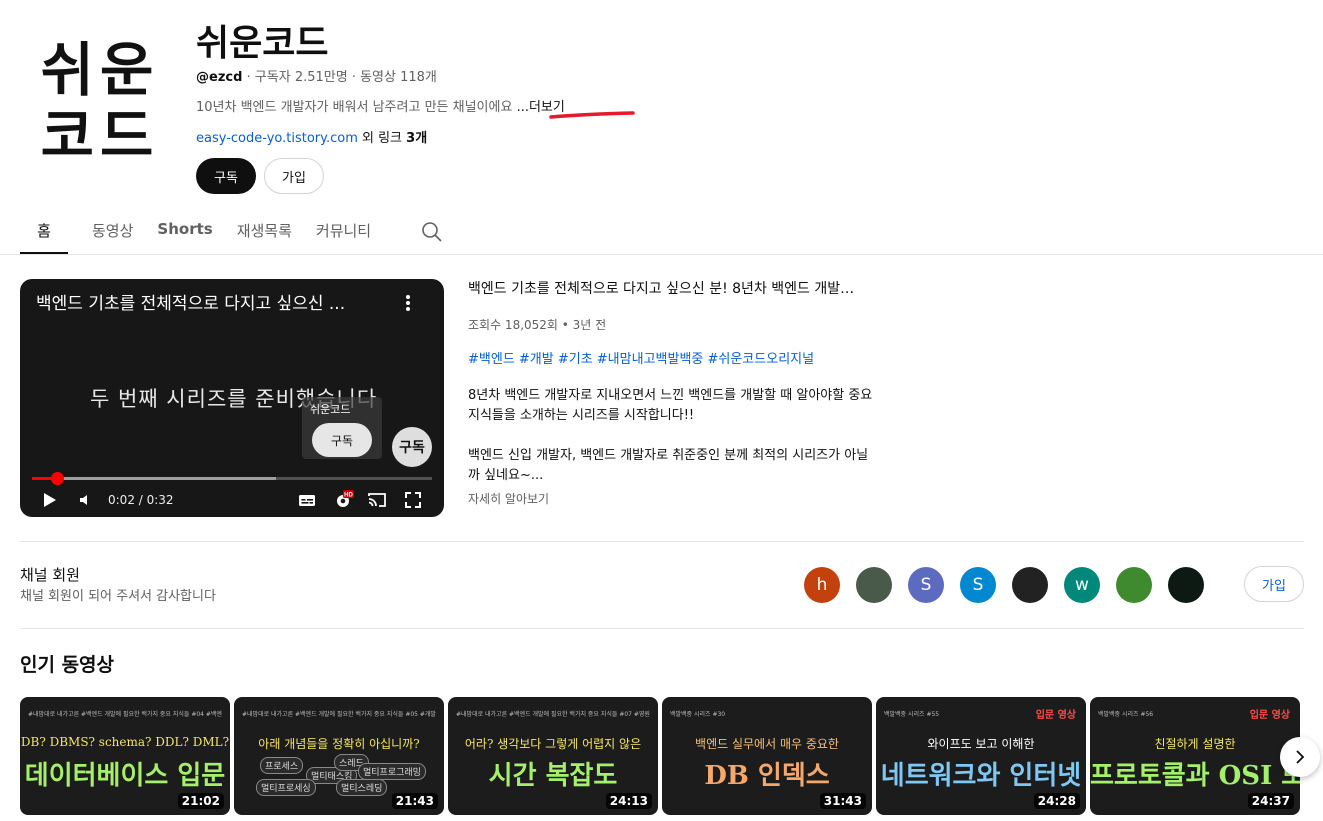  What do you see at coordinates (339, 744) in the screenshot?
I see `thumbnail-subtitle: 아래 개념들을 정확히 아십니까?` at bounding box center [339, 744].